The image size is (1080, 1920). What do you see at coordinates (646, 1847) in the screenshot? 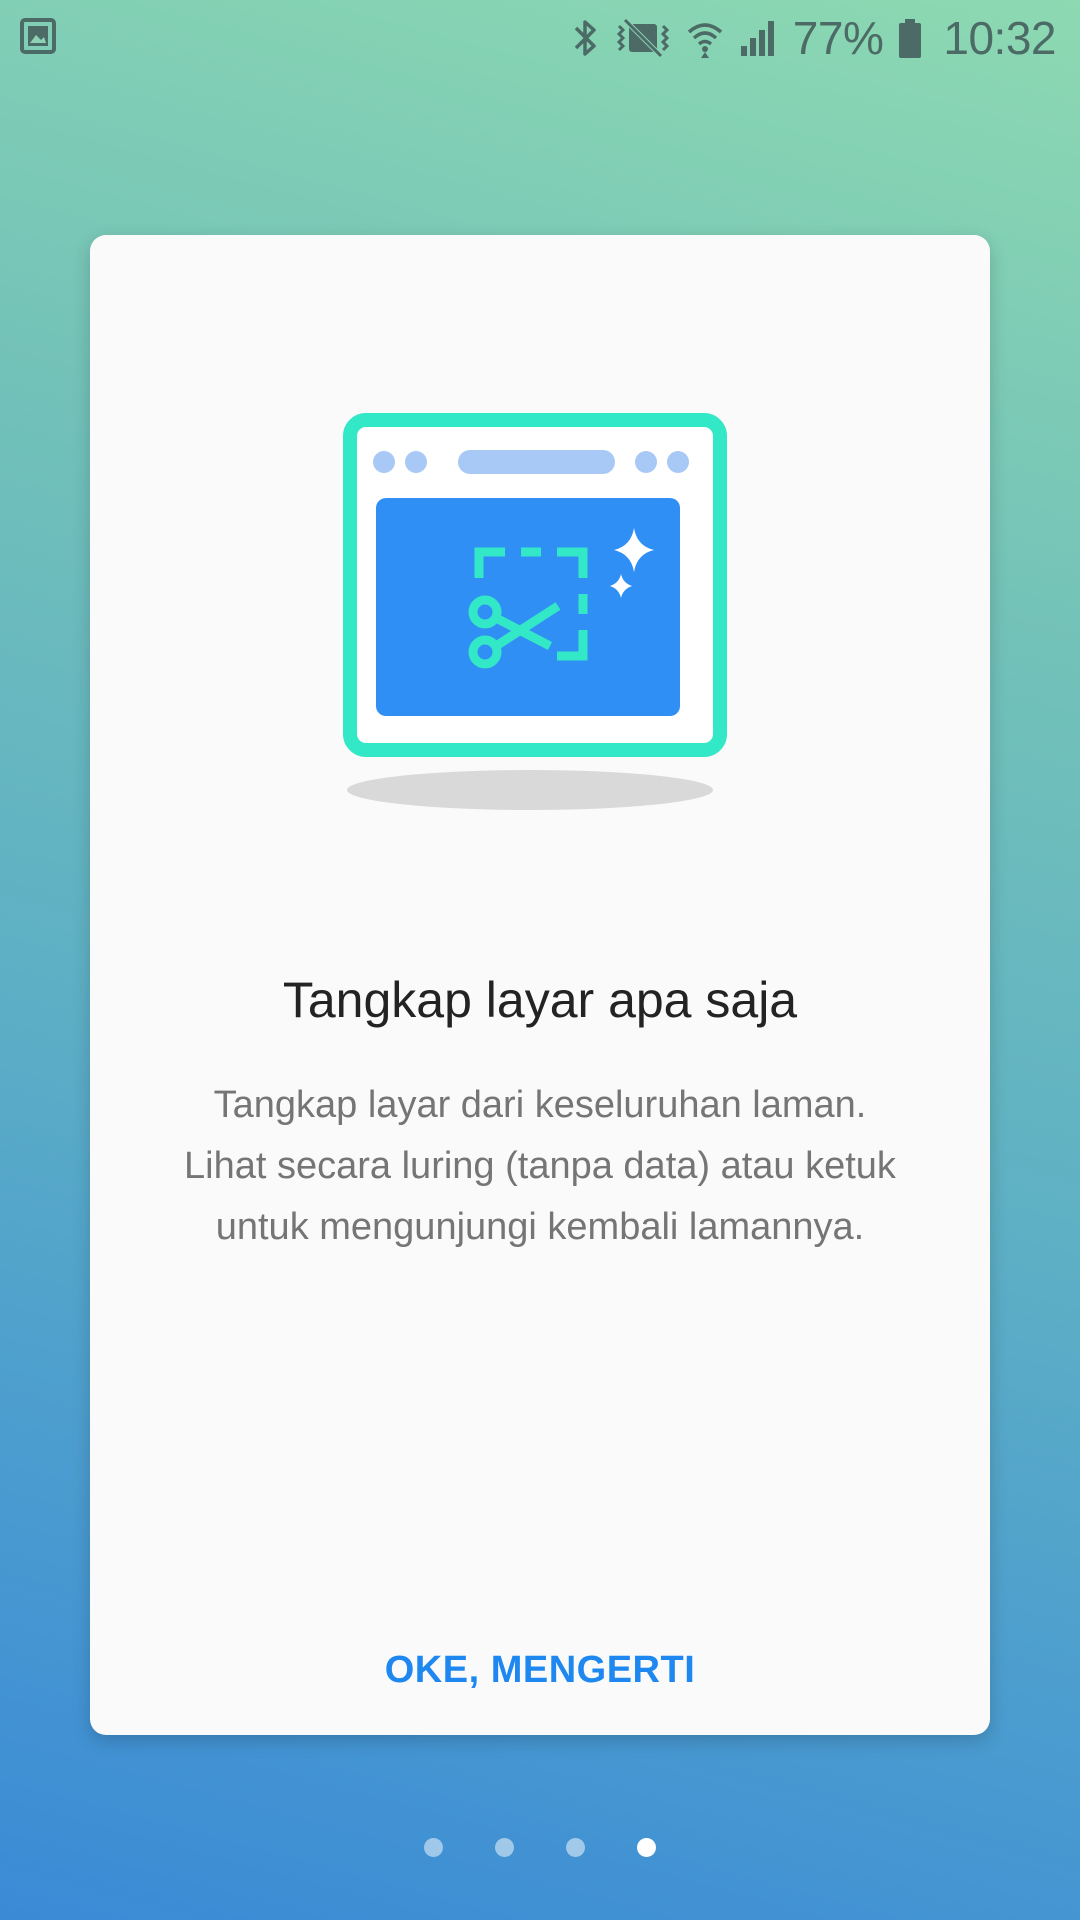
I see `page-dot-4-active` at bounding box center [646, 1847].